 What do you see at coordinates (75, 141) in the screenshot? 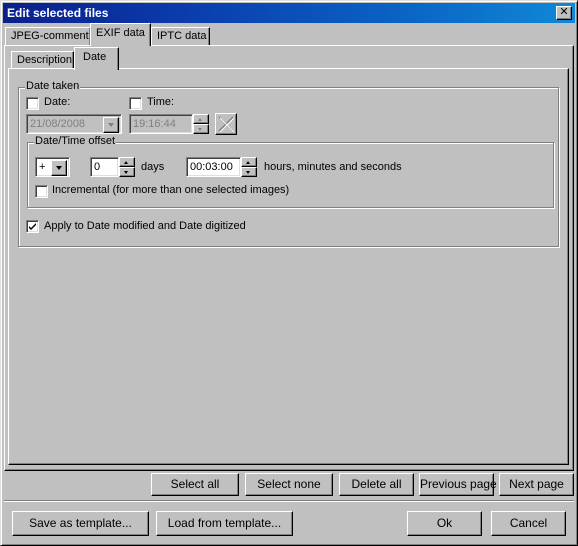
I see `date-time-offset-label: Date/Time offset` at bounding box center [75, 141].